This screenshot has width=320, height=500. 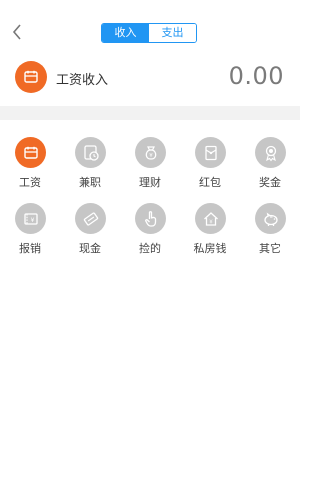 What do you see at coordinates (125, 33) in the screenshot?
I see `tab-income: 收入` at bounding box center [125, 33].